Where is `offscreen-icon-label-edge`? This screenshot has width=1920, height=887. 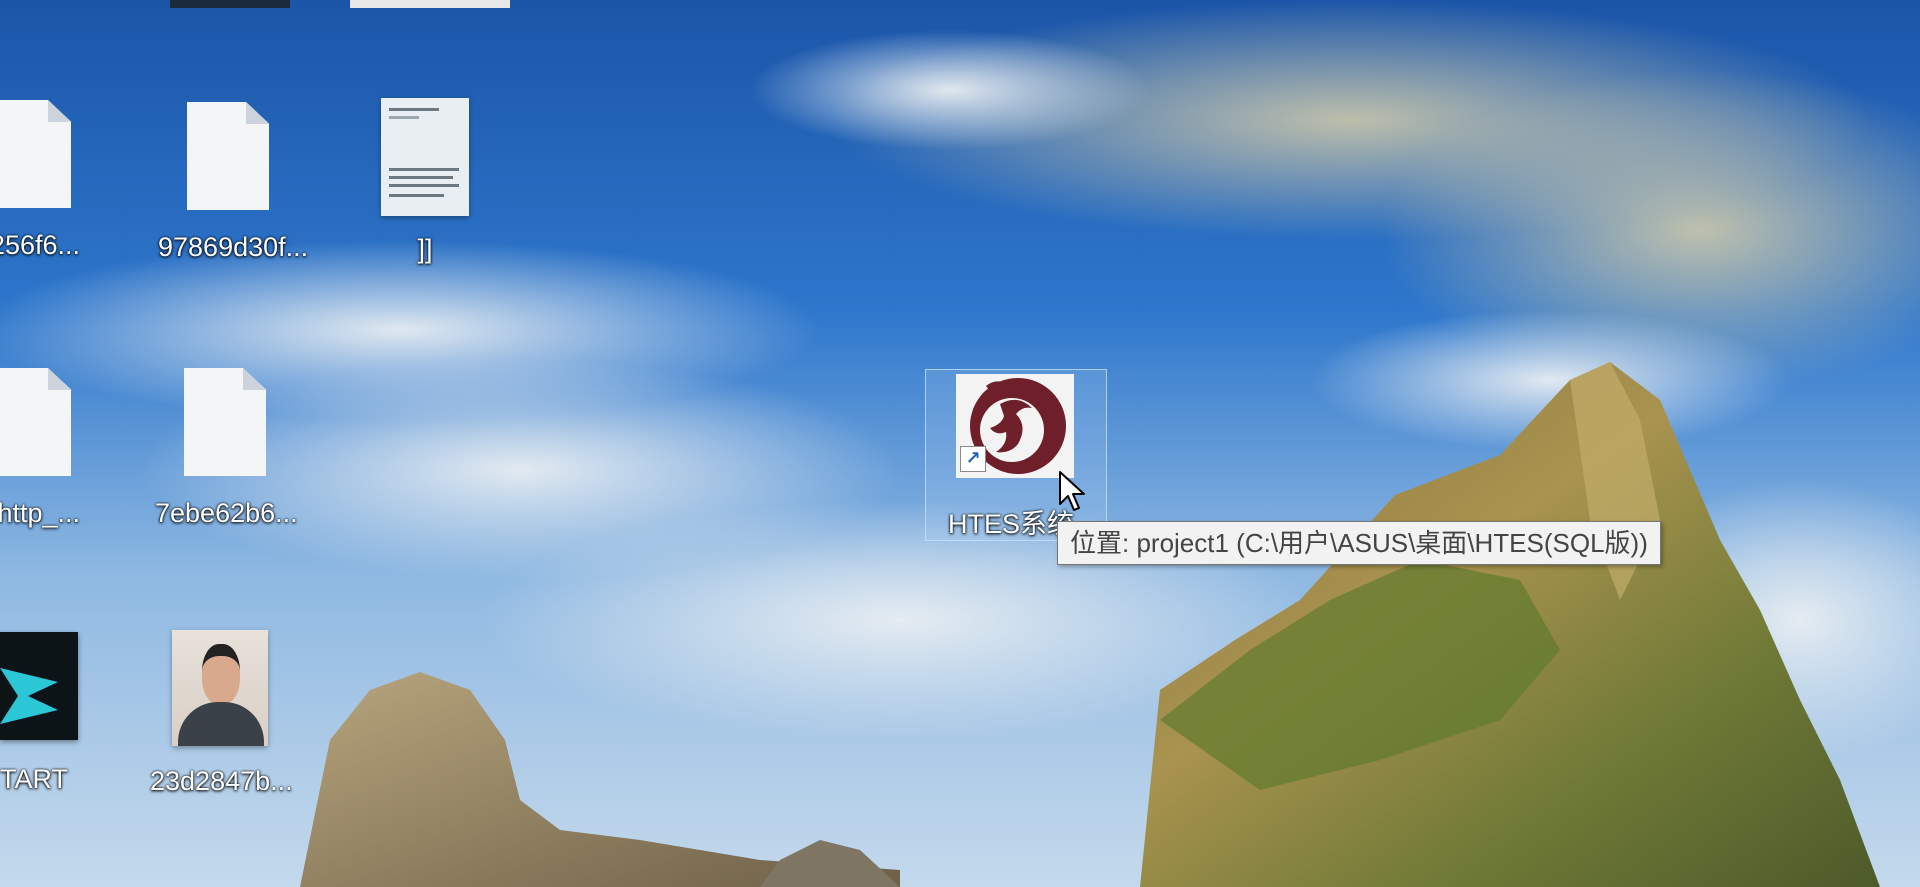
offscreen-icon-label-edge is located at coordinates (430, 4).